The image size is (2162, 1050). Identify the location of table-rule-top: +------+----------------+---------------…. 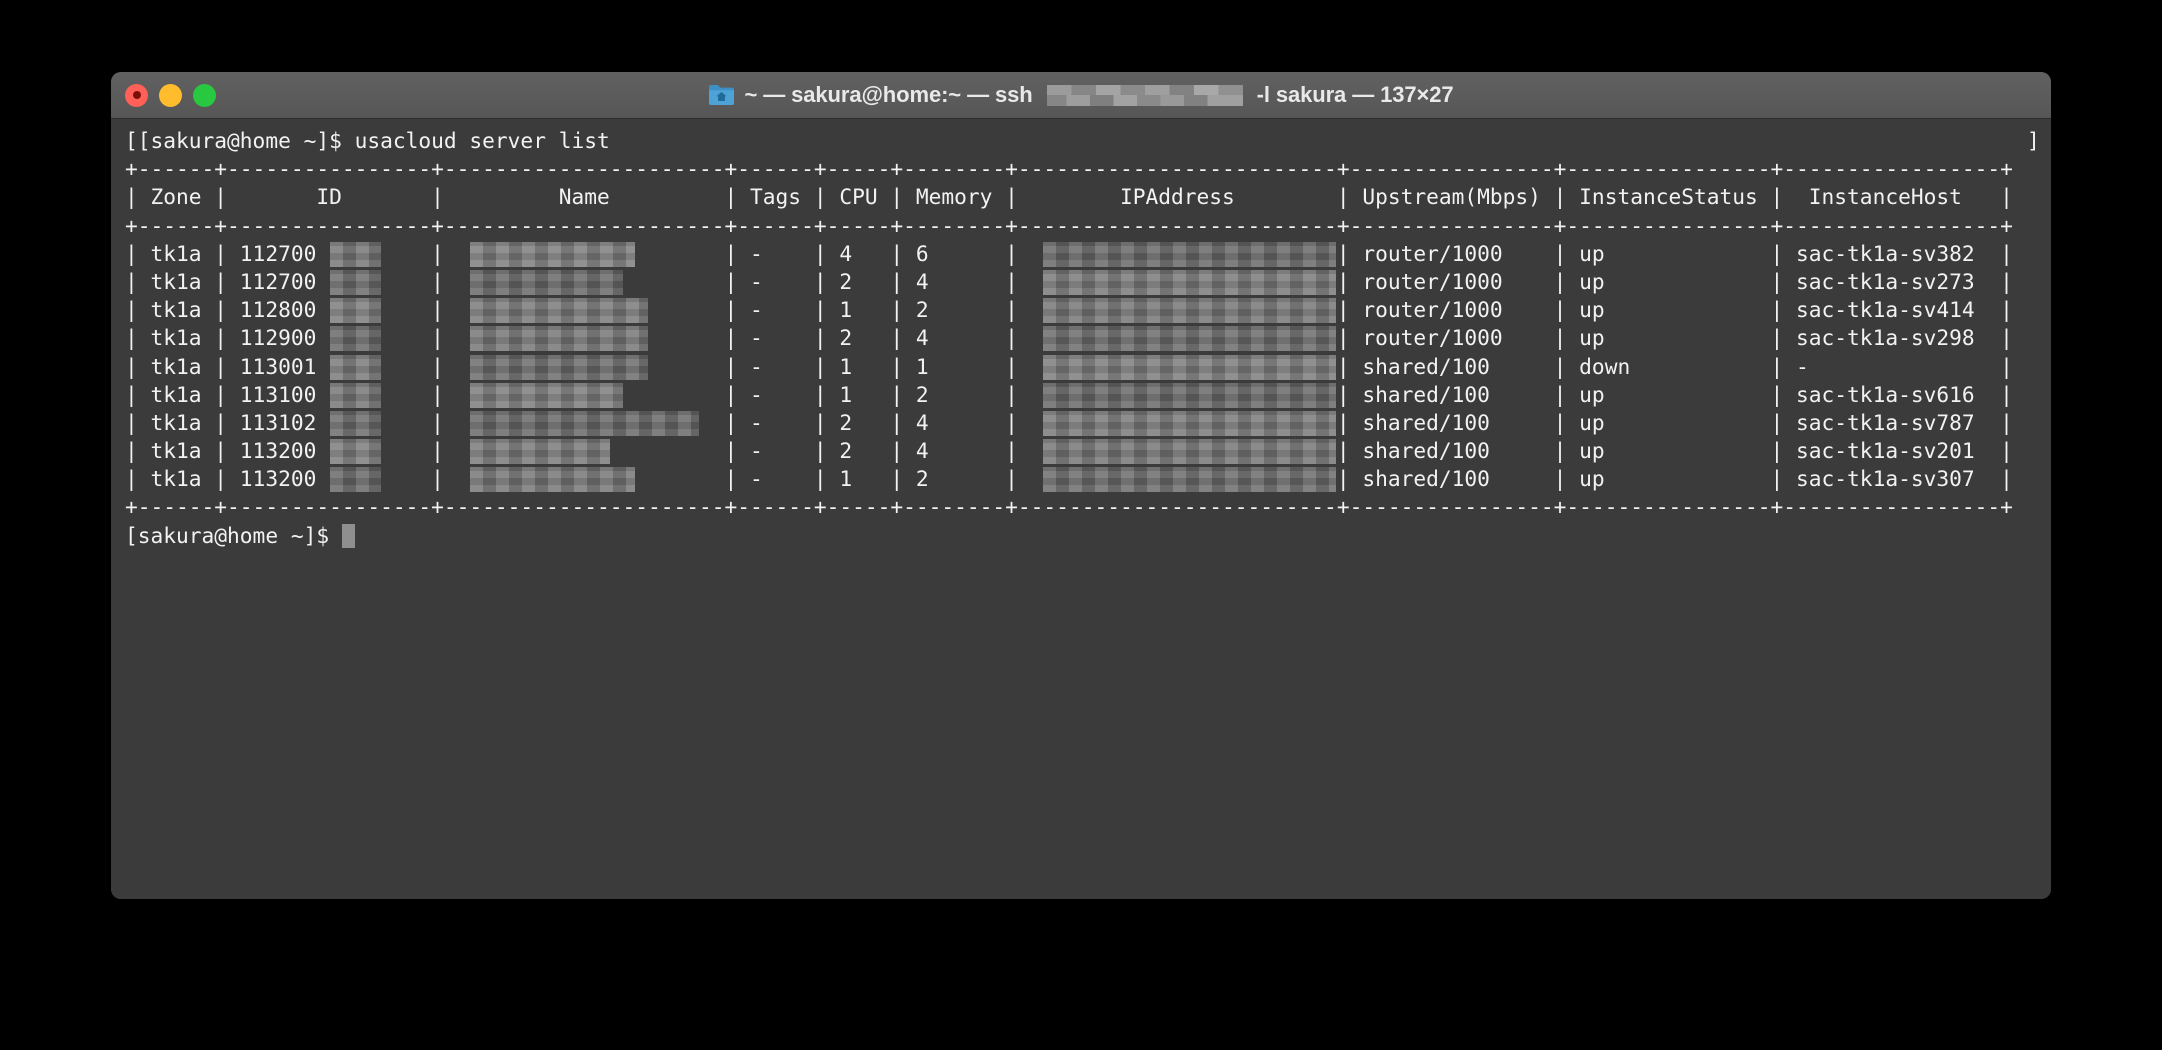
(1069, 169).